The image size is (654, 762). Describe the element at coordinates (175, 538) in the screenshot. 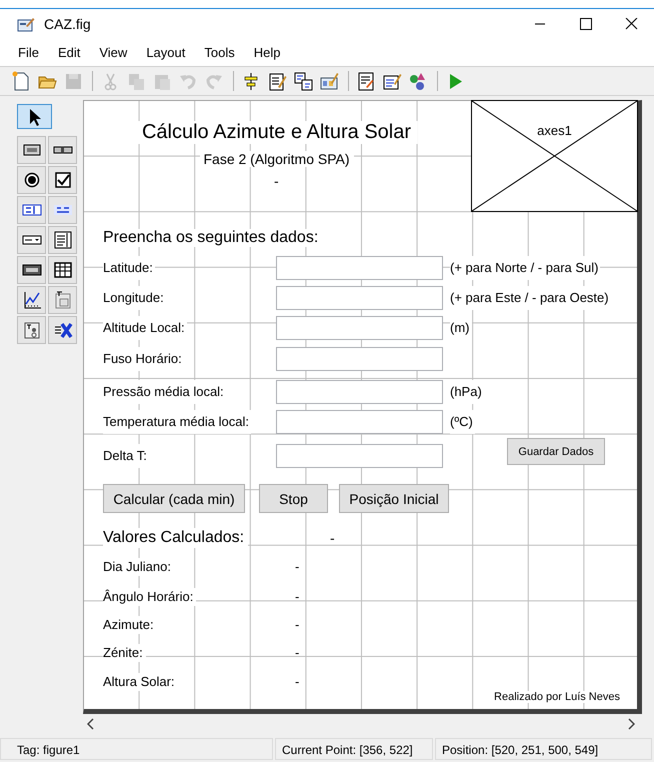

I see `section-heading: Valores Calculados:` at that location.